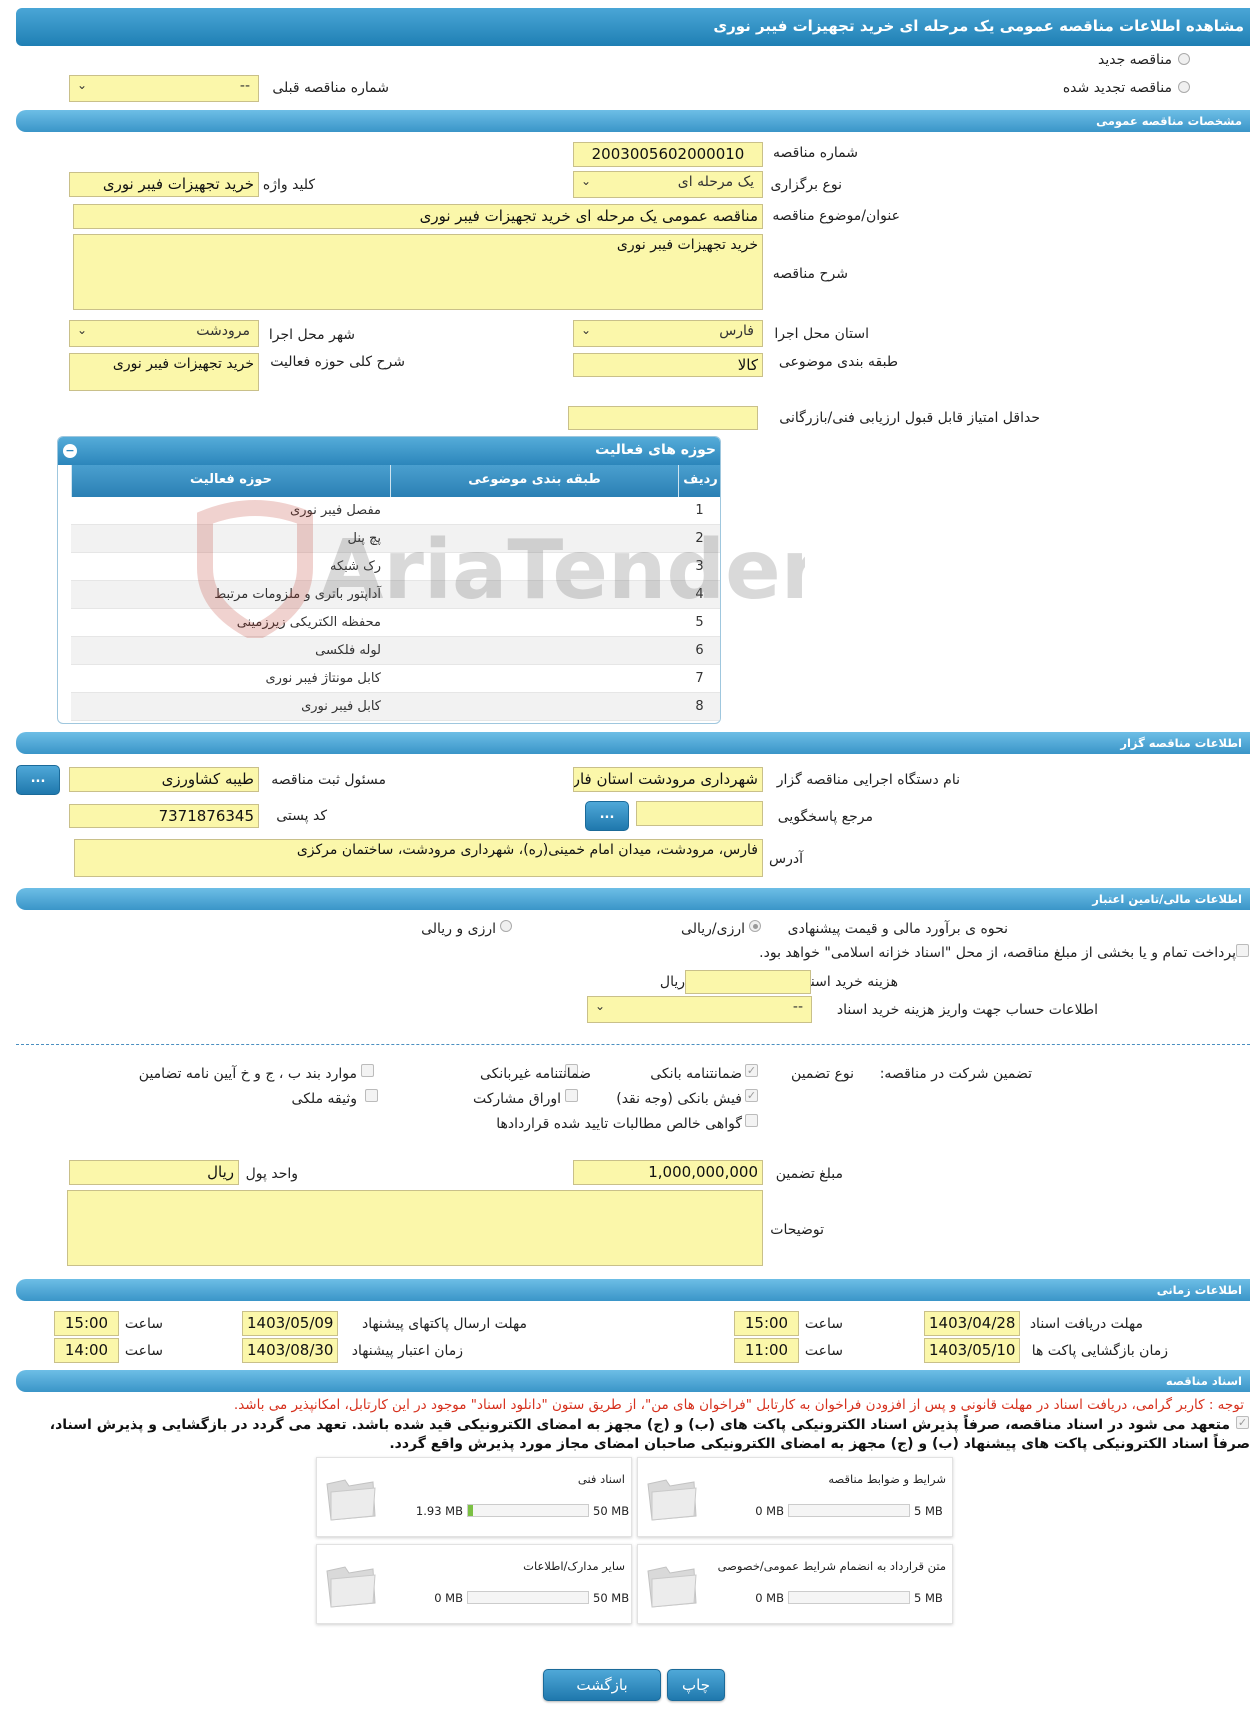 The width and height of the screenshot is (1250, 1709). Describe the element at coordinates (668, 365) in the screenshot. I see `category-field: کالا` at that location.